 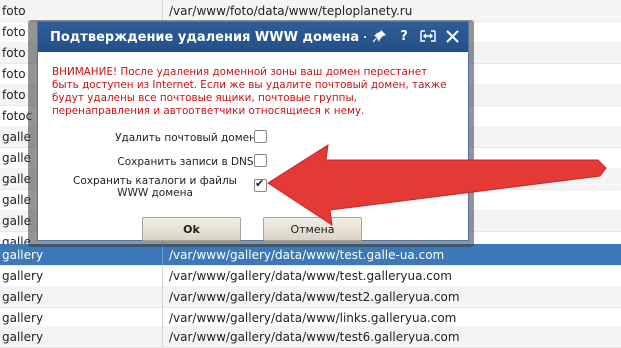 I want to click on annotation-arrow, so click(x=437, y=185).